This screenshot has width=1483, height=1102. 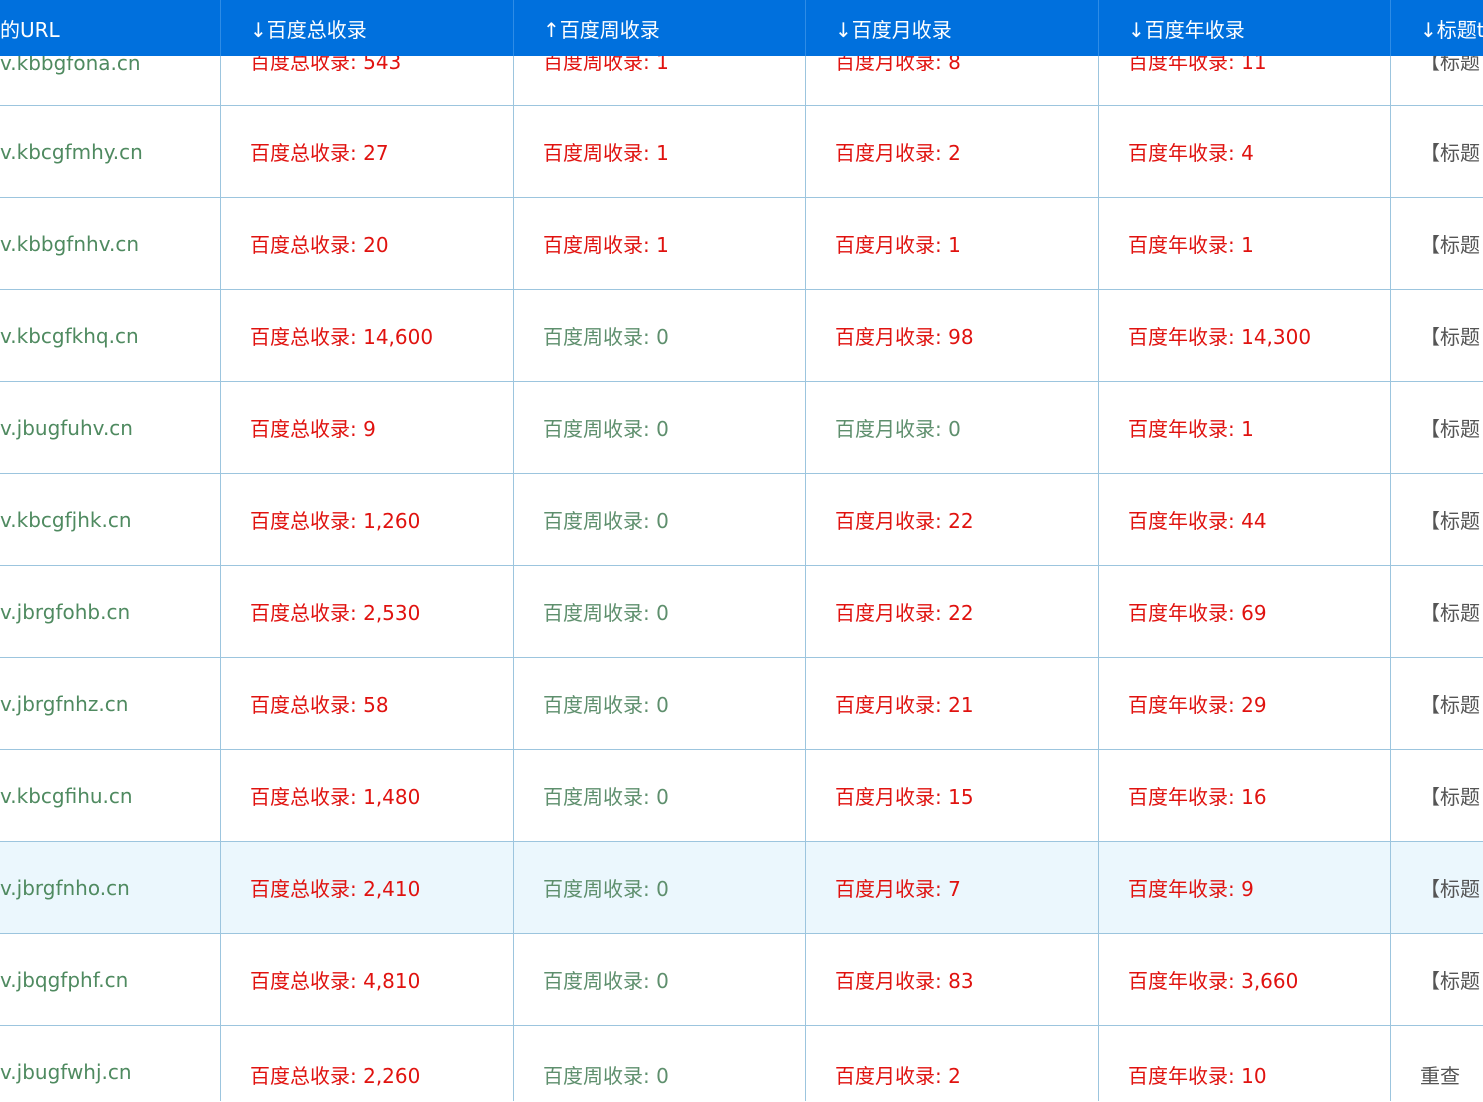 I want to click on row-baidu-total: 百度总收录: 27, so click(x=367, y=151).